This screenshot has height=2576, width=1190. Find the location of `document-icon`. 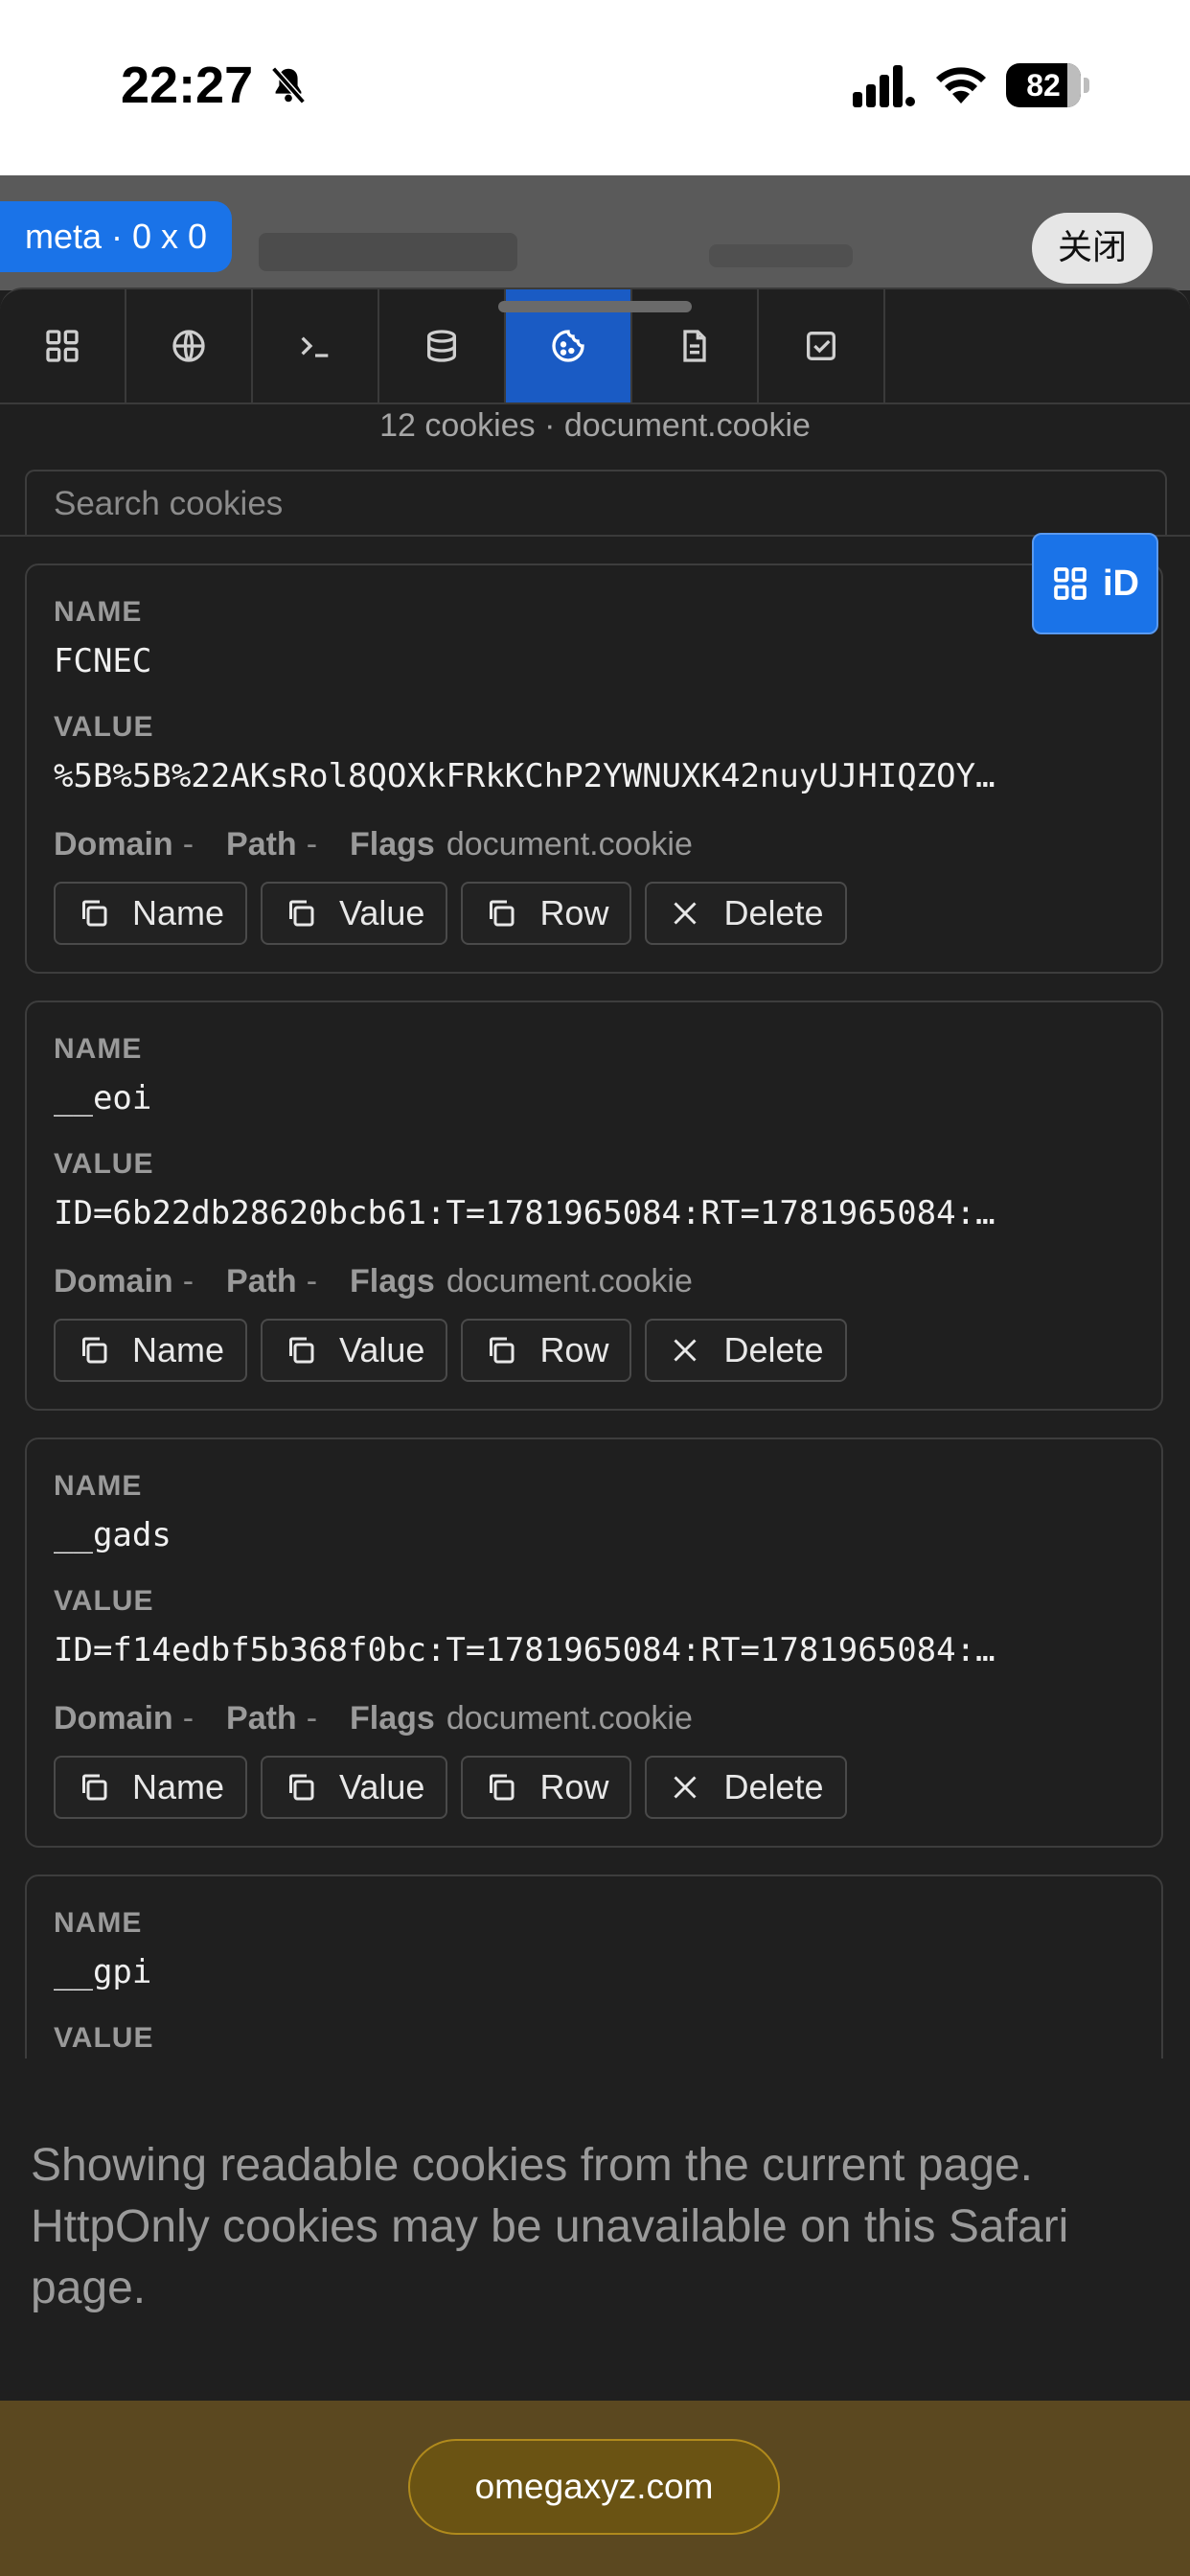

document-icon is located at coordinates (695, 346).